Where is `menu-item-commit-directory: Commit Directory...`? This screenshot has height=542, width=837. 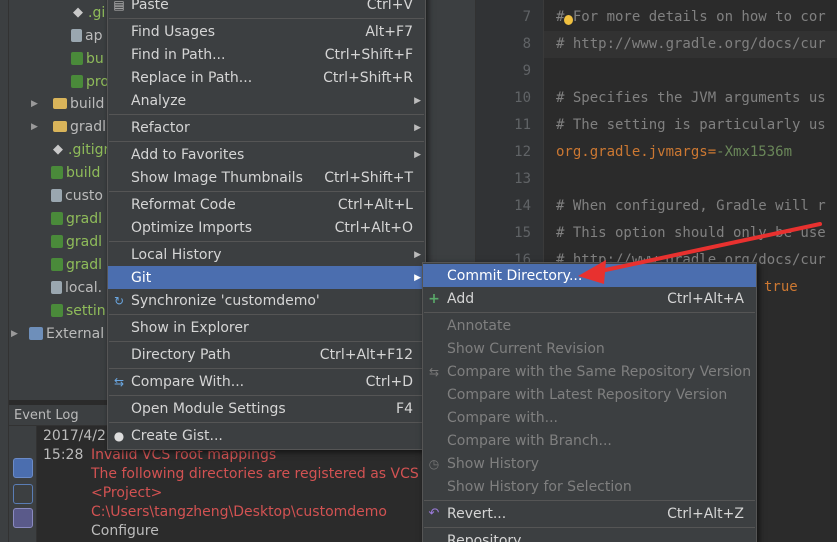
menu-item-commit-directory: Commit Directory... is located at coordinates (589, 275).